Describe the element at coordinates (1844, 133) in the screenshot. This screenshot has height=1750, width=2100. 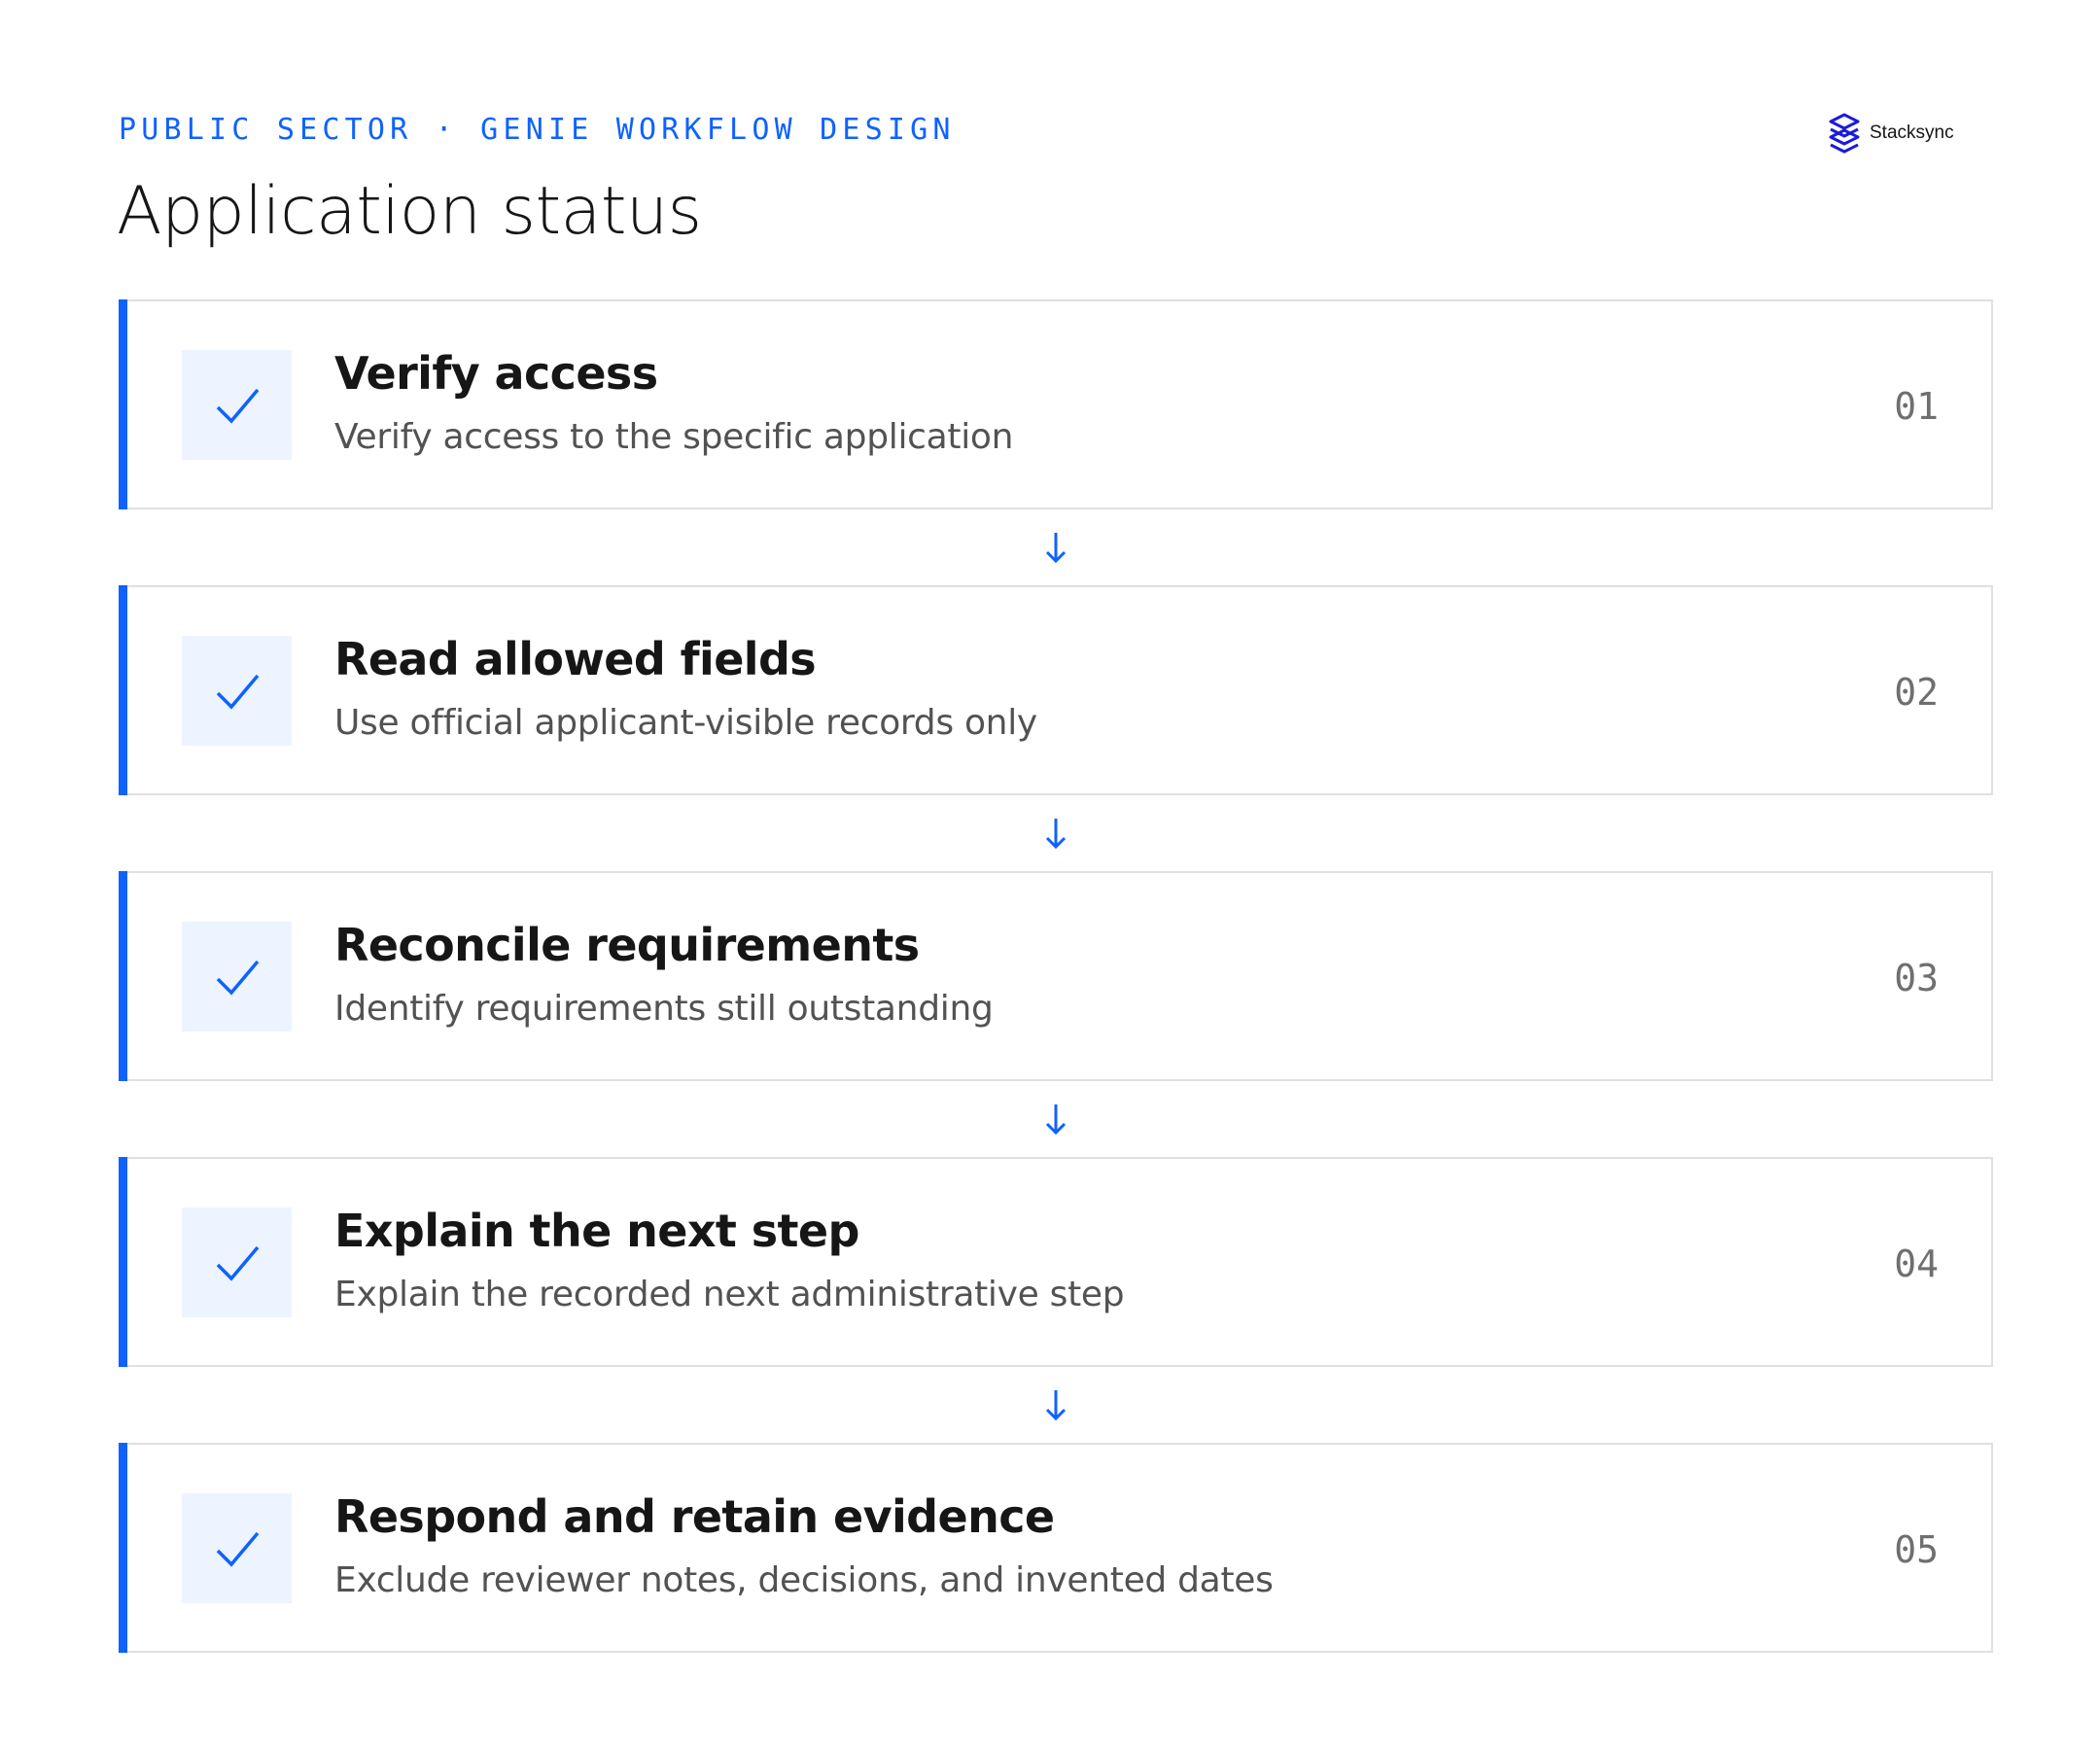
I see `stacksync-logo-icon` at that location.